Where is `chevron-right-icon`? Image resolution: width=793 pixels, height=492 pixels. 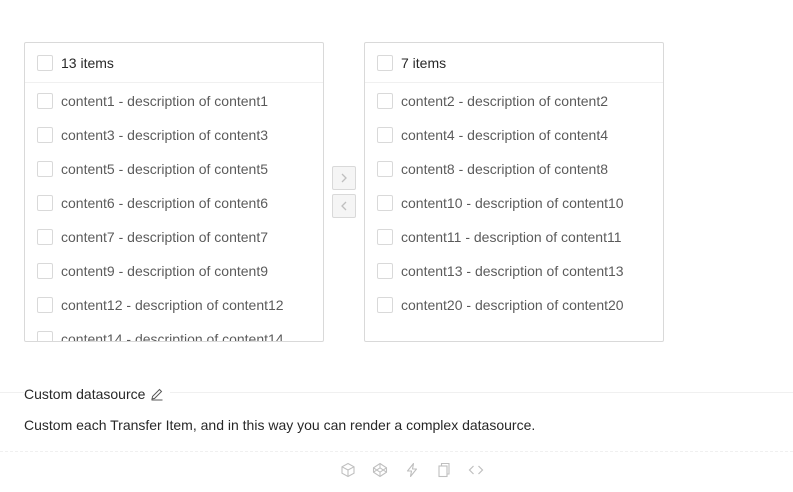 chevron-right-icon is located at coordinates (344, 178).